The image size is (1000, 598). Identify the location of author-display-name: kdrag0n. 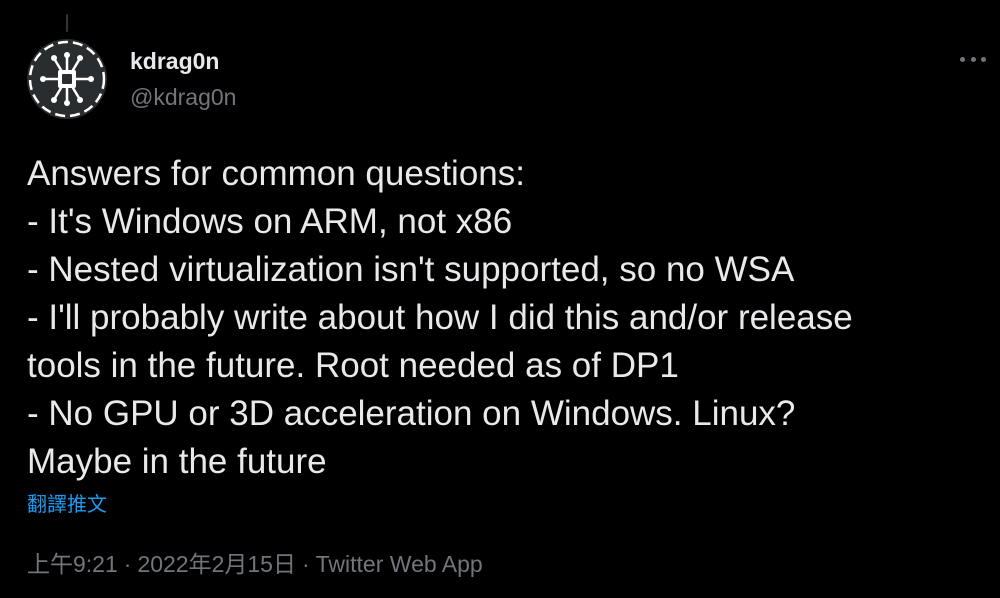
(174, 61).